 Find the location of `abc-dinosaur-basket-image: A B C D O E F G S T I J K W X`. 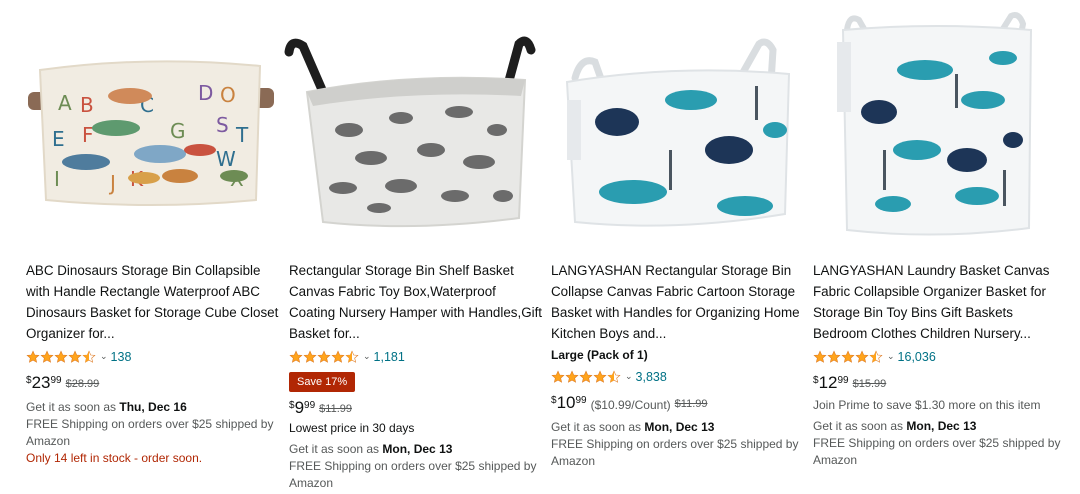

abc-dinosaur-basket-image: A B C D O E F G S T I J K W X is located at coordinates (151, 125).